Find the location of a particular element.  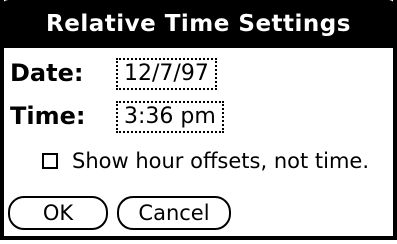

show-hour-offsets-option: Show hour offsets, not time. is located at coordinates (205, 161).